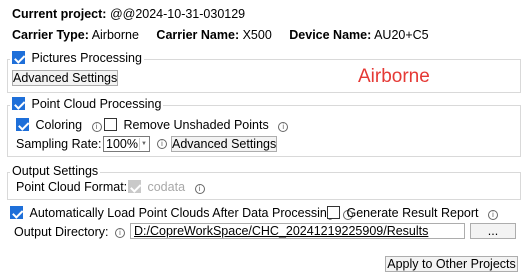  Describe the element at coordinates (16, 212) in the screenshot. I see `auto-load-checkbox` at that location.